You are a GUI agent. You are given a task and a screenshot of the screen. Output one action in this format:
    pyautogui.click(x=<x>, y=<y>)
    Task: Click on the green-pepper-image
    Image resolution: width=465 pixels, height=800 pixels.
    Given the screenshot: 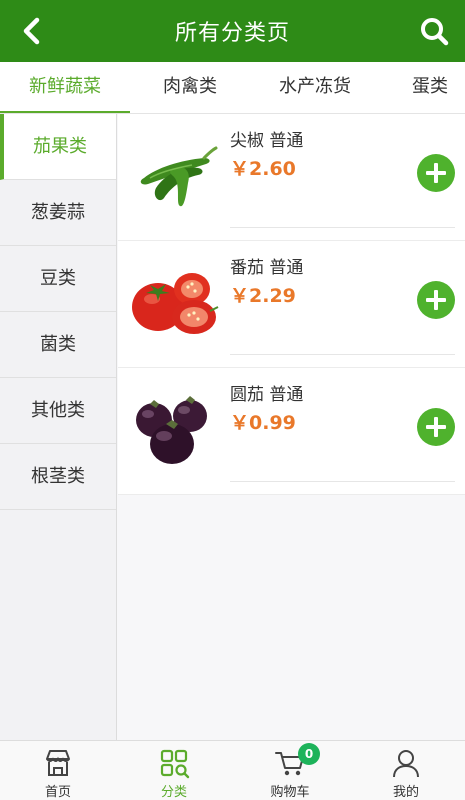 What is the action you would take?
    pyautogui.click(x=179, y=176)
    